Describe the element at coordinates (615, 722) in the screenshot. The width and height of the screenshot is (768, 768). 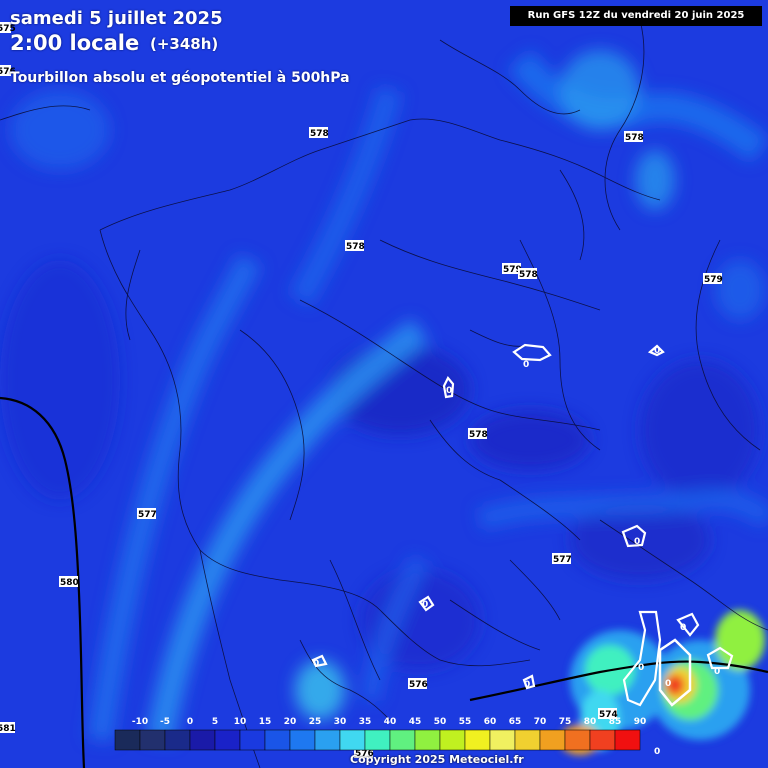
I see `legend-tick-label: 85` at that location.